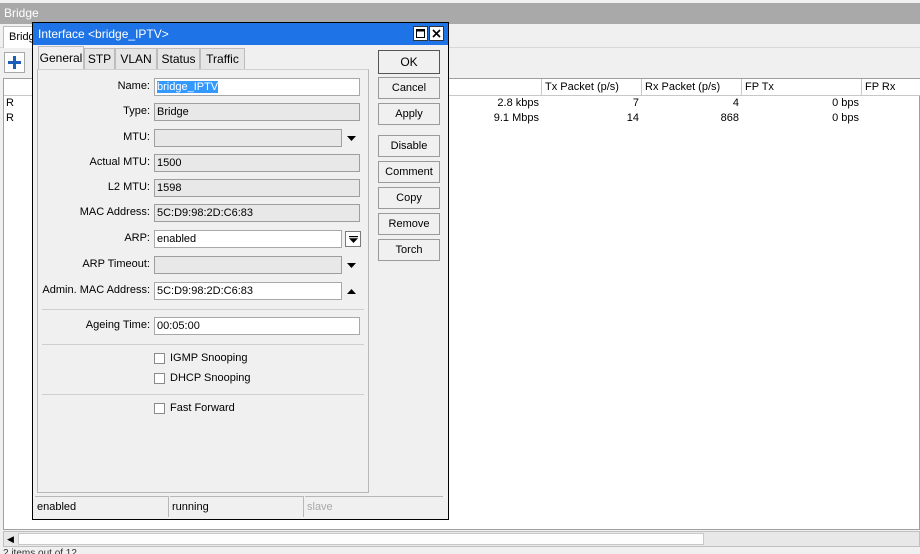 Image resolution: width=920 pixels, height=554 pixels. Describe the element at coordinates (116, 264) in the screenshot. I see `arp-timeout-label: ARP Timeout:` at that location.